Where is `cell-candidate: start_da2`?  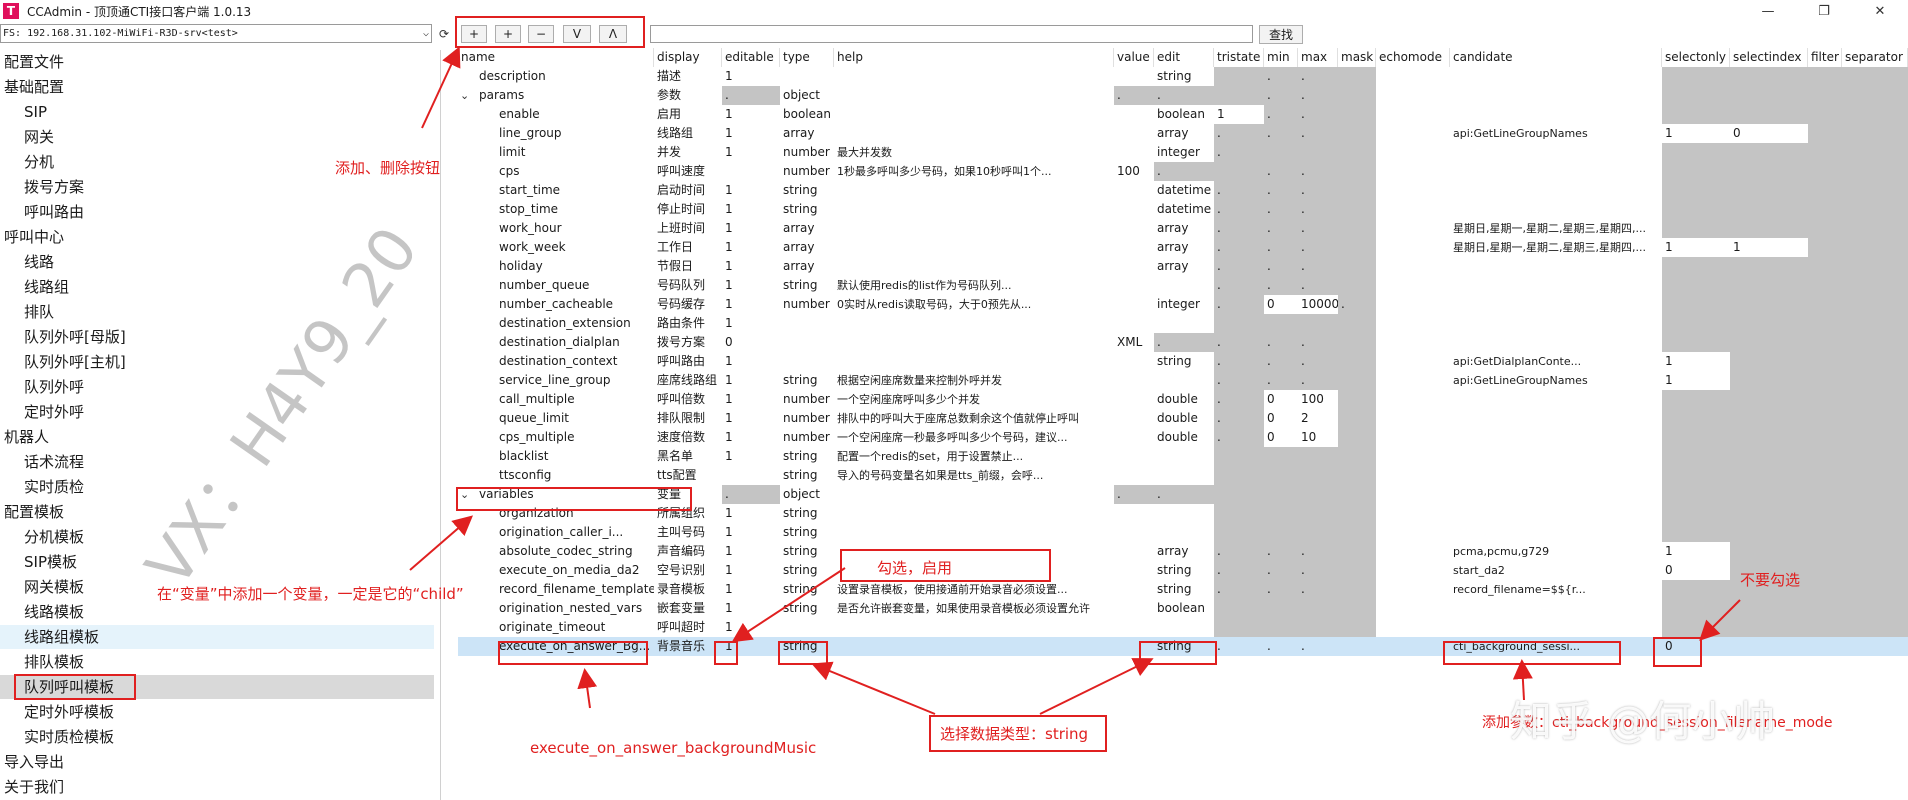 cell-candidate: start_da2 is located at coordinates (1556, 570).